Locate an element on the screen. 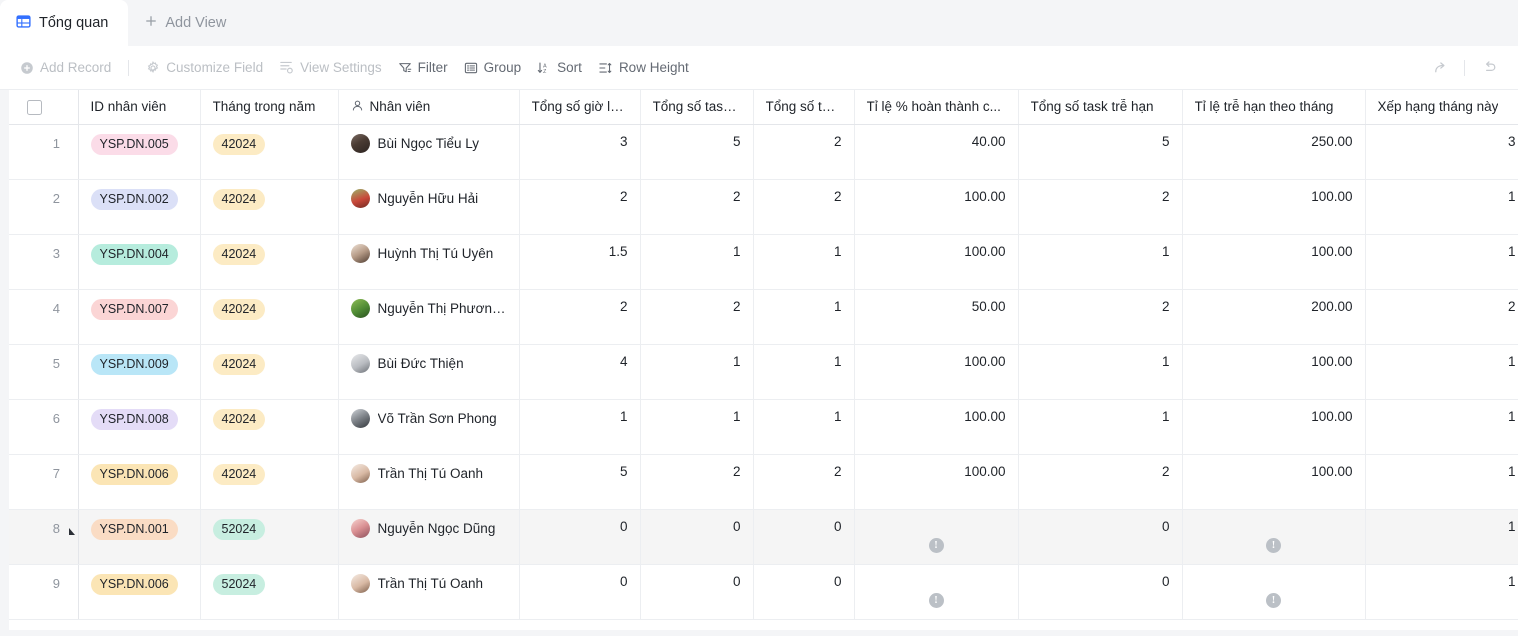  table-row: 9 YSP.DN.006 52024 Trần Thị Tú Oanh 0 0 0! 0! 1 is located at coordinates (759, 592).